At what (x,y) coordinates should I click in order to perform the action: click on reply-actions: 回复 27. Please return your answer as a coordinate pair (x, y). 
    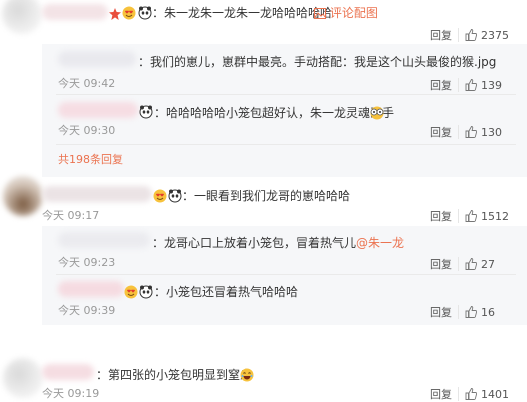
    Looking at the image, I should click on (462, 264).